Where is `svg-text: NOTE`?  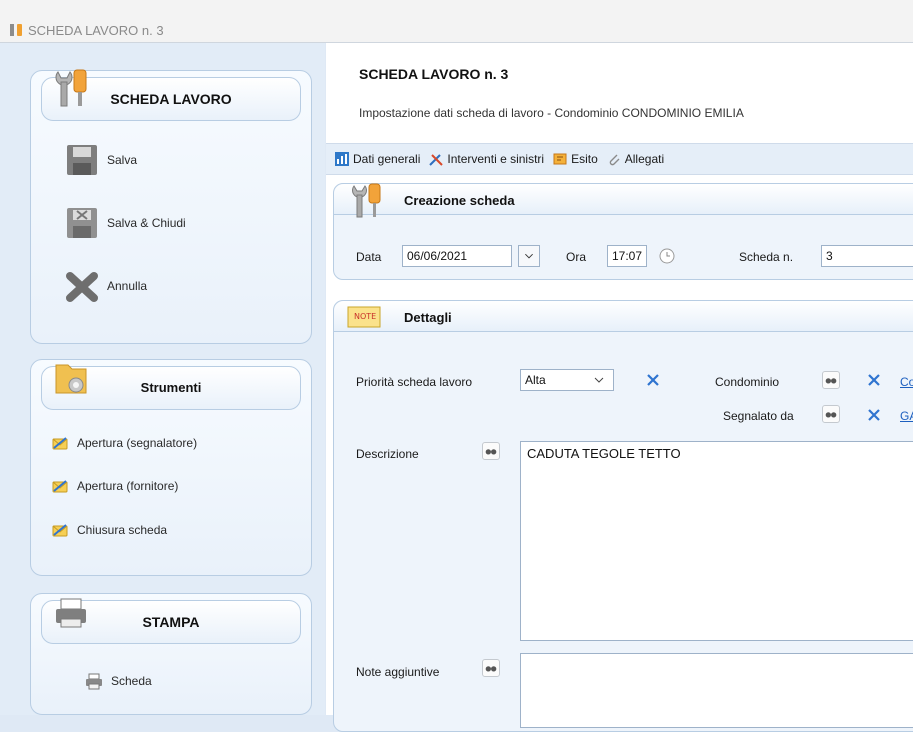
svg-text: NOTE is located at coordinates (365, 316).